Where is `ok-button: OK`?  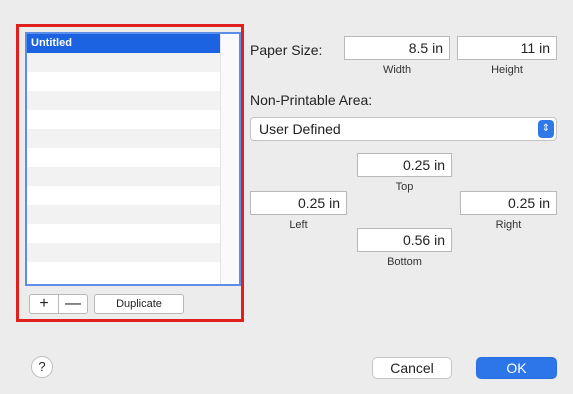 ok-button: OK is located at coordinates (516, 368).